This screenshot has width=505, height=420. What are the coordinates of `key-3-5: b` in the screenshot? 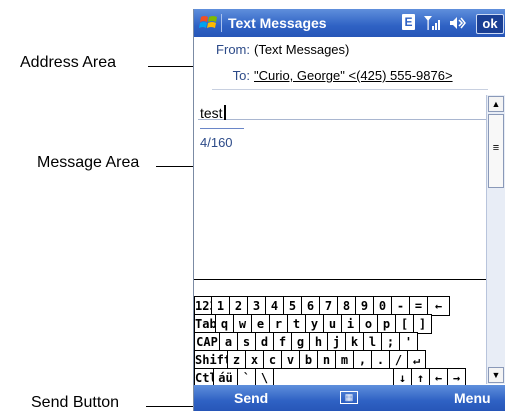 It's located at (309, 360).